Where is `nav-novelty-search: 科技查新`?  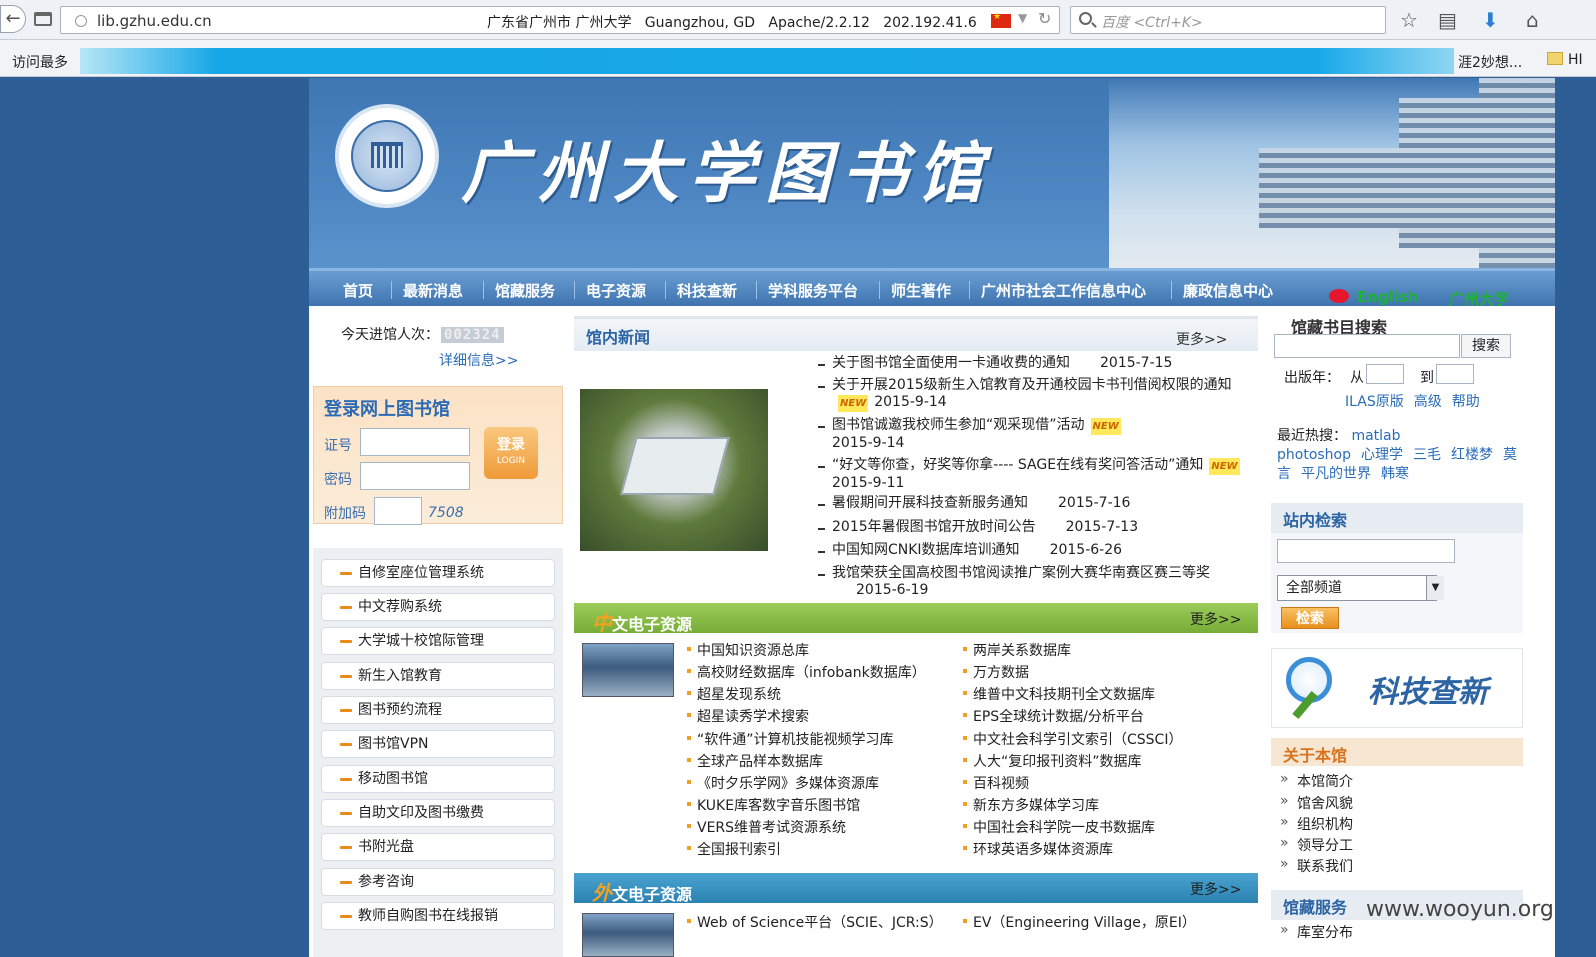 nav-novelty-search: 科技查新 is located at coordinates (707, 290).